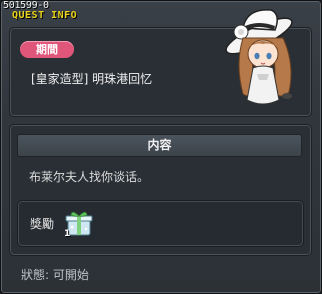  I want to click on quest-name: [皇家造型] 明珠港回忆, so click(92, 79).